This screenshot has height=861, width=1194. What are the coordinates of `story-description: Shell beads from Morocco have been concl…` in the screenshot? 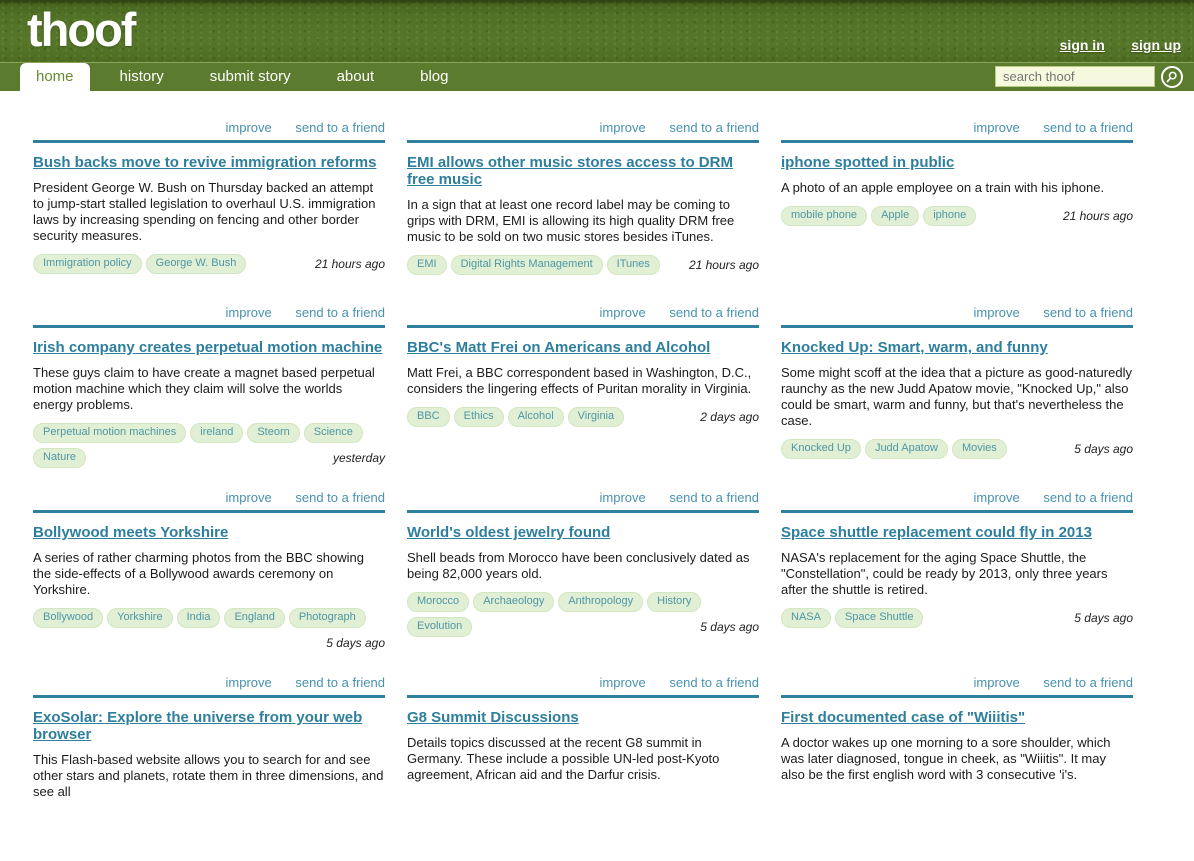 It's located at (578, 565).